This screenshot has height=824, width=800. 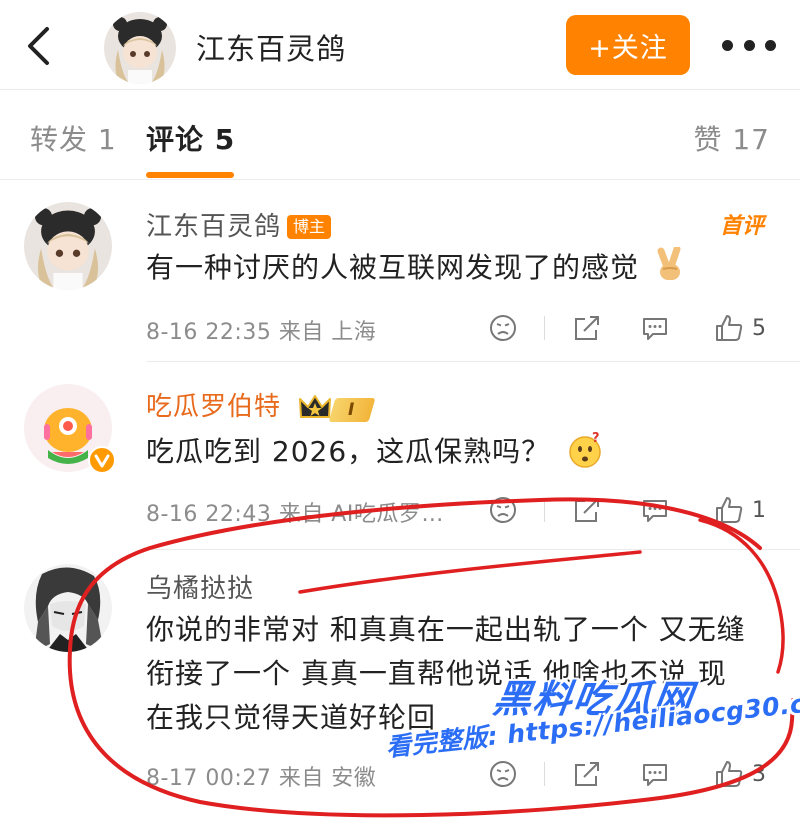 What do you see at coordinates (669, 262) in the screenshot?
I see `victory-hand-emoji` at bounding box center [669, 262].